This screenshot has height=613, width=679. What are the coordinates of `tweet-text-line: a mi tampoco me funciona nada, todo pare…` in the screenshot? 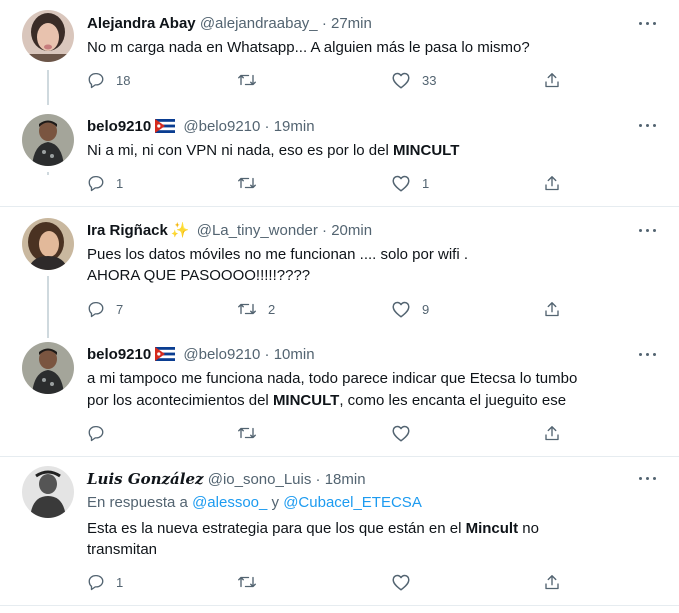 It's located at (332, 378).